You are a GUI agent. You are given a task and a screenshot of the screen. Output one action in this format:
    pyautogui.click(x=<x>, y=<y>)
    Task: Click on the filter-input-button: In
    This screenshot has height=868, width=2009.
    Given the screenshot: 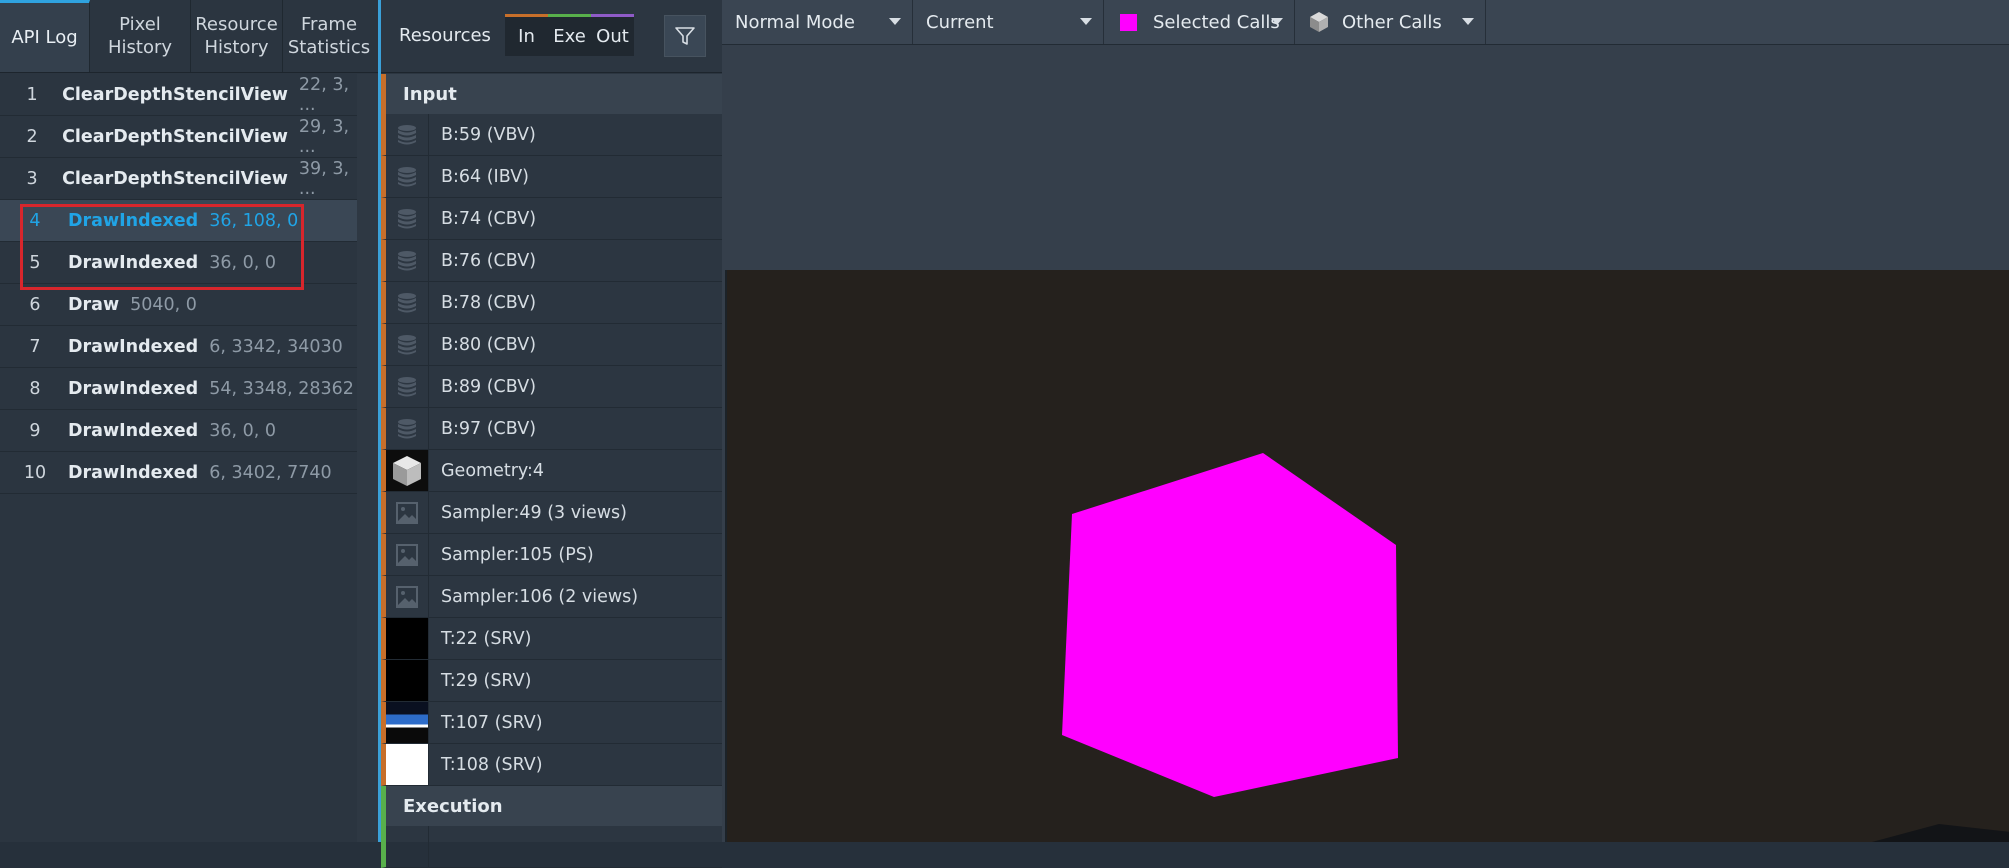 What is the action you would take?
    pyautogui.click(x=526, y=35)
    